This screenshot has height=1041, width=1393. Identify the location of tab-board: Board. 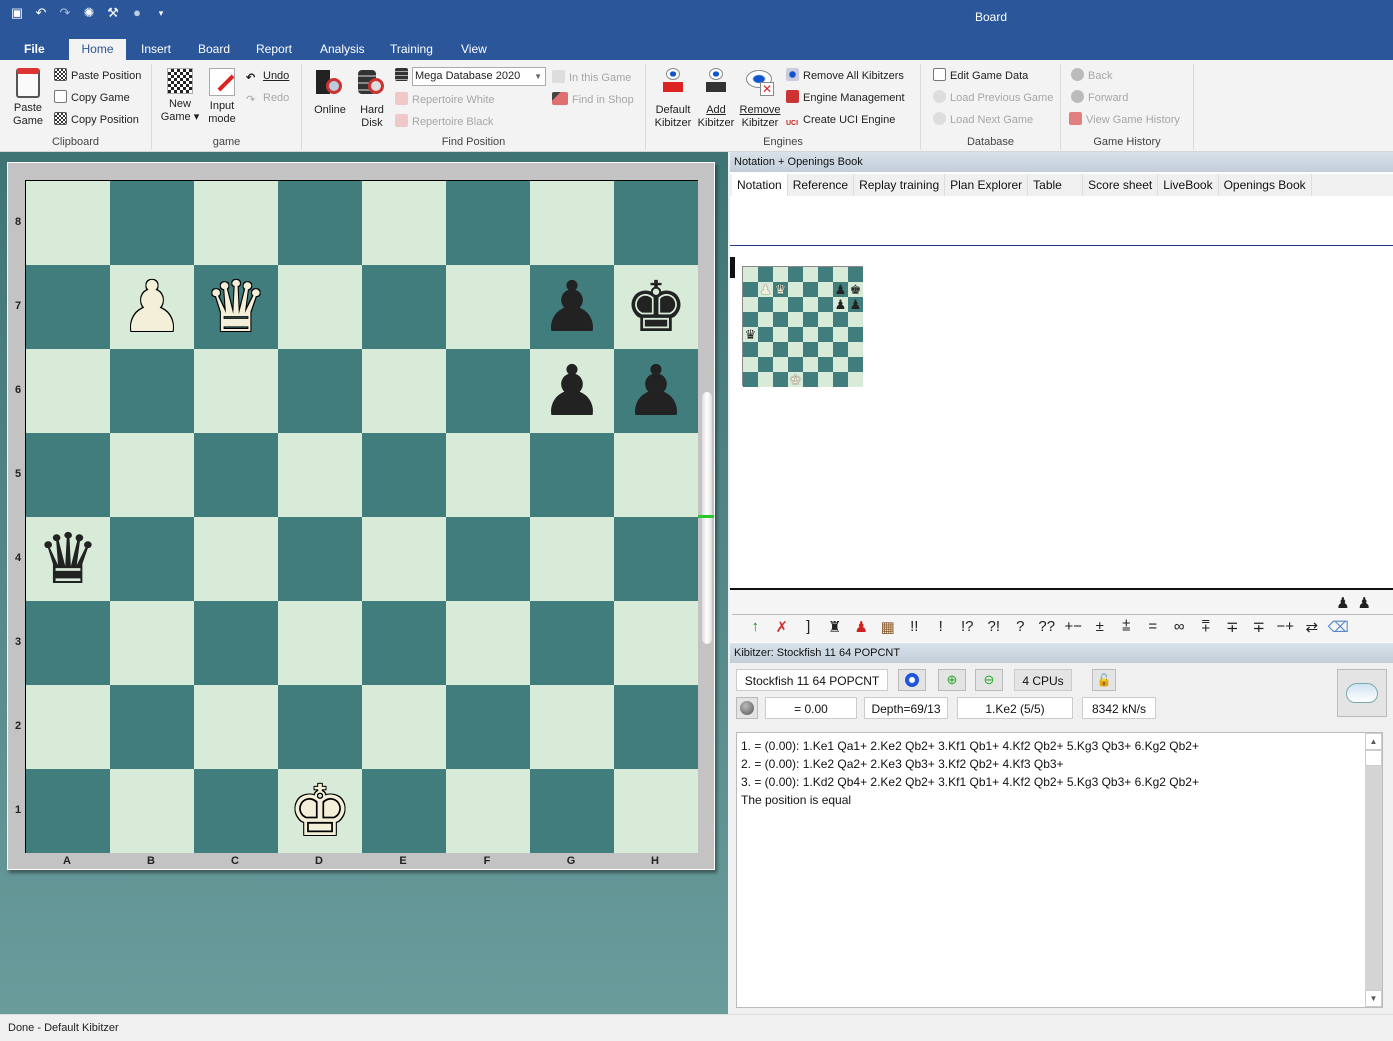
(214, 49).